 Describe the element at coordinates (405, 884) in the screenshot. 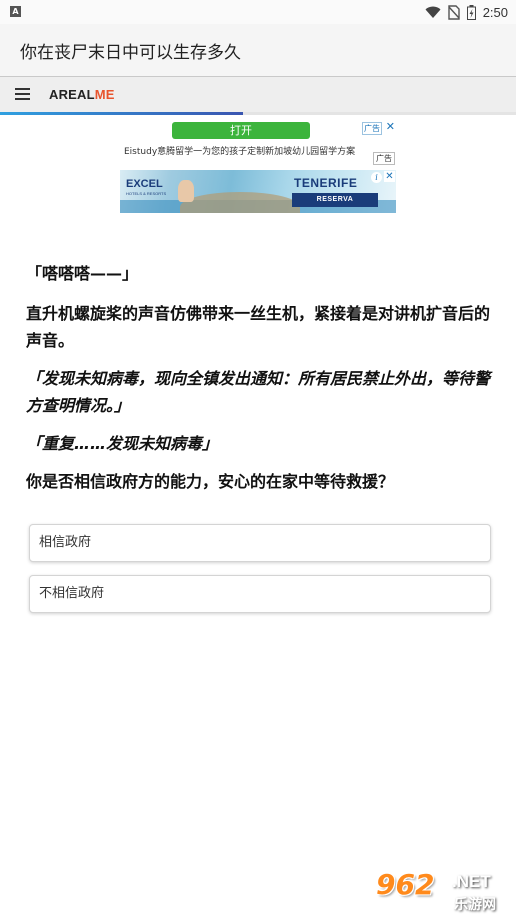

I see `watermark-number: 962` at that location.